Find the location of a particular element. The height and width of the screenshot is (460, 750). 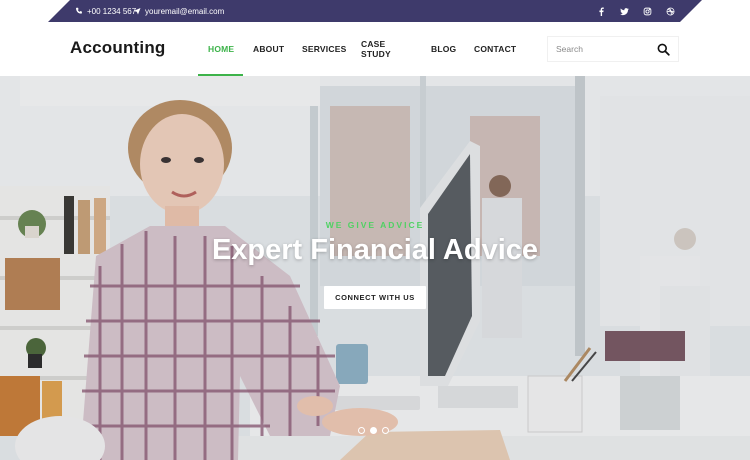

nav-about: ABOUT is located at coordinates (268, 49).